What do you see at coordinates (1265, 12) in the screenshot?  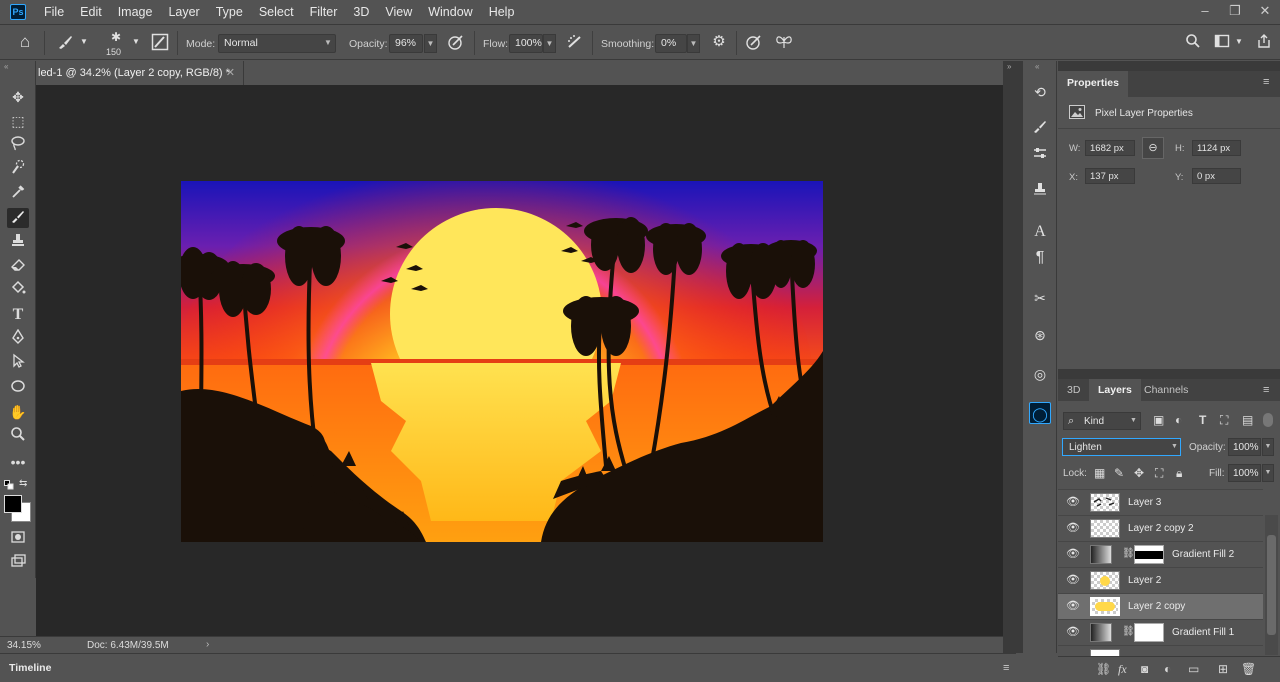 I see `close-button: ✕` at bounding box center [1265, 12].